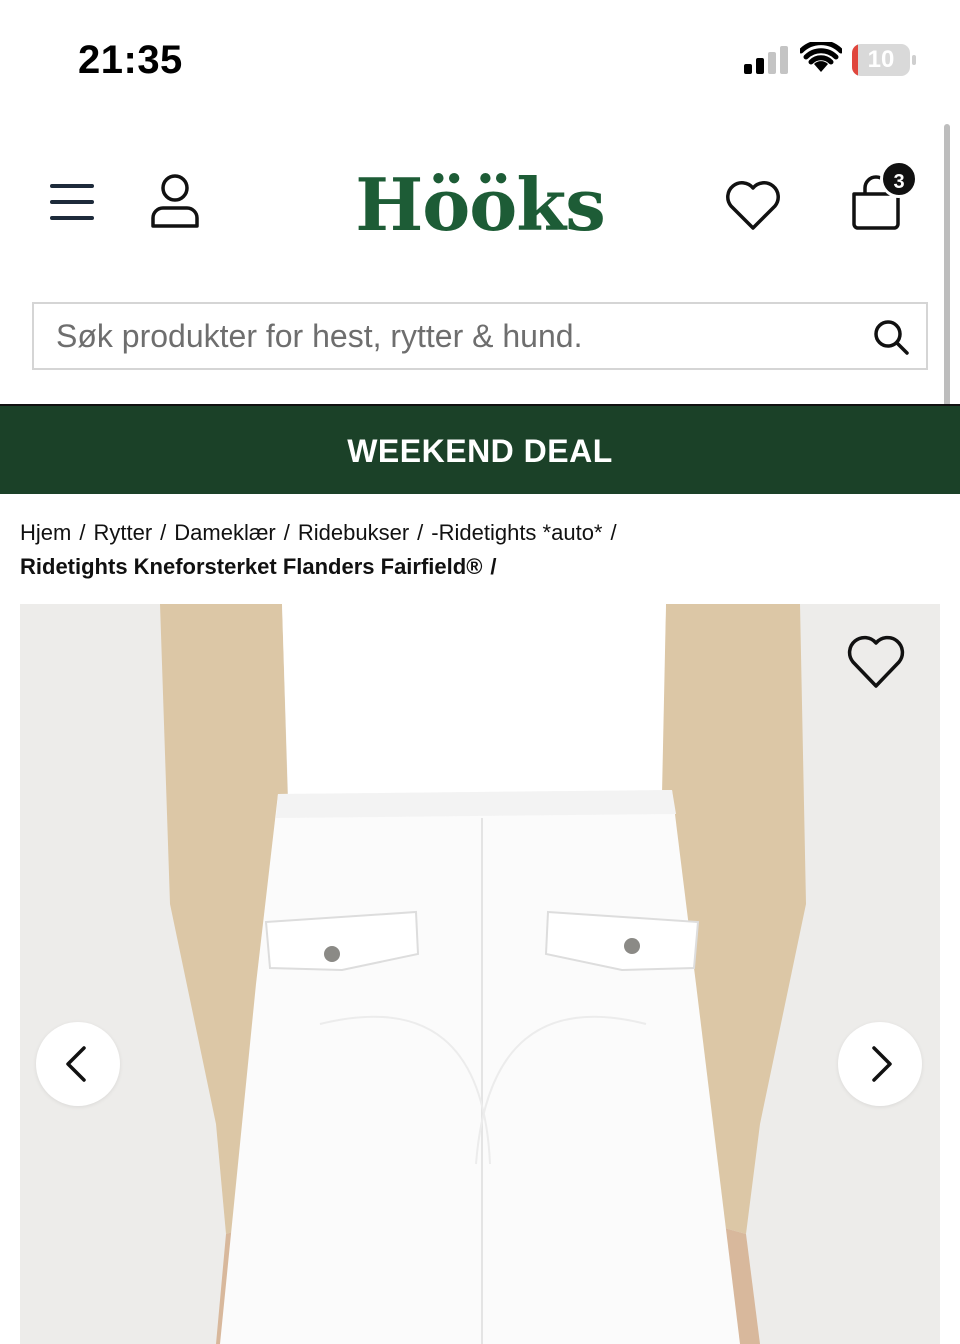  I want to click on site-logo: Hööks, so click(480, 204).